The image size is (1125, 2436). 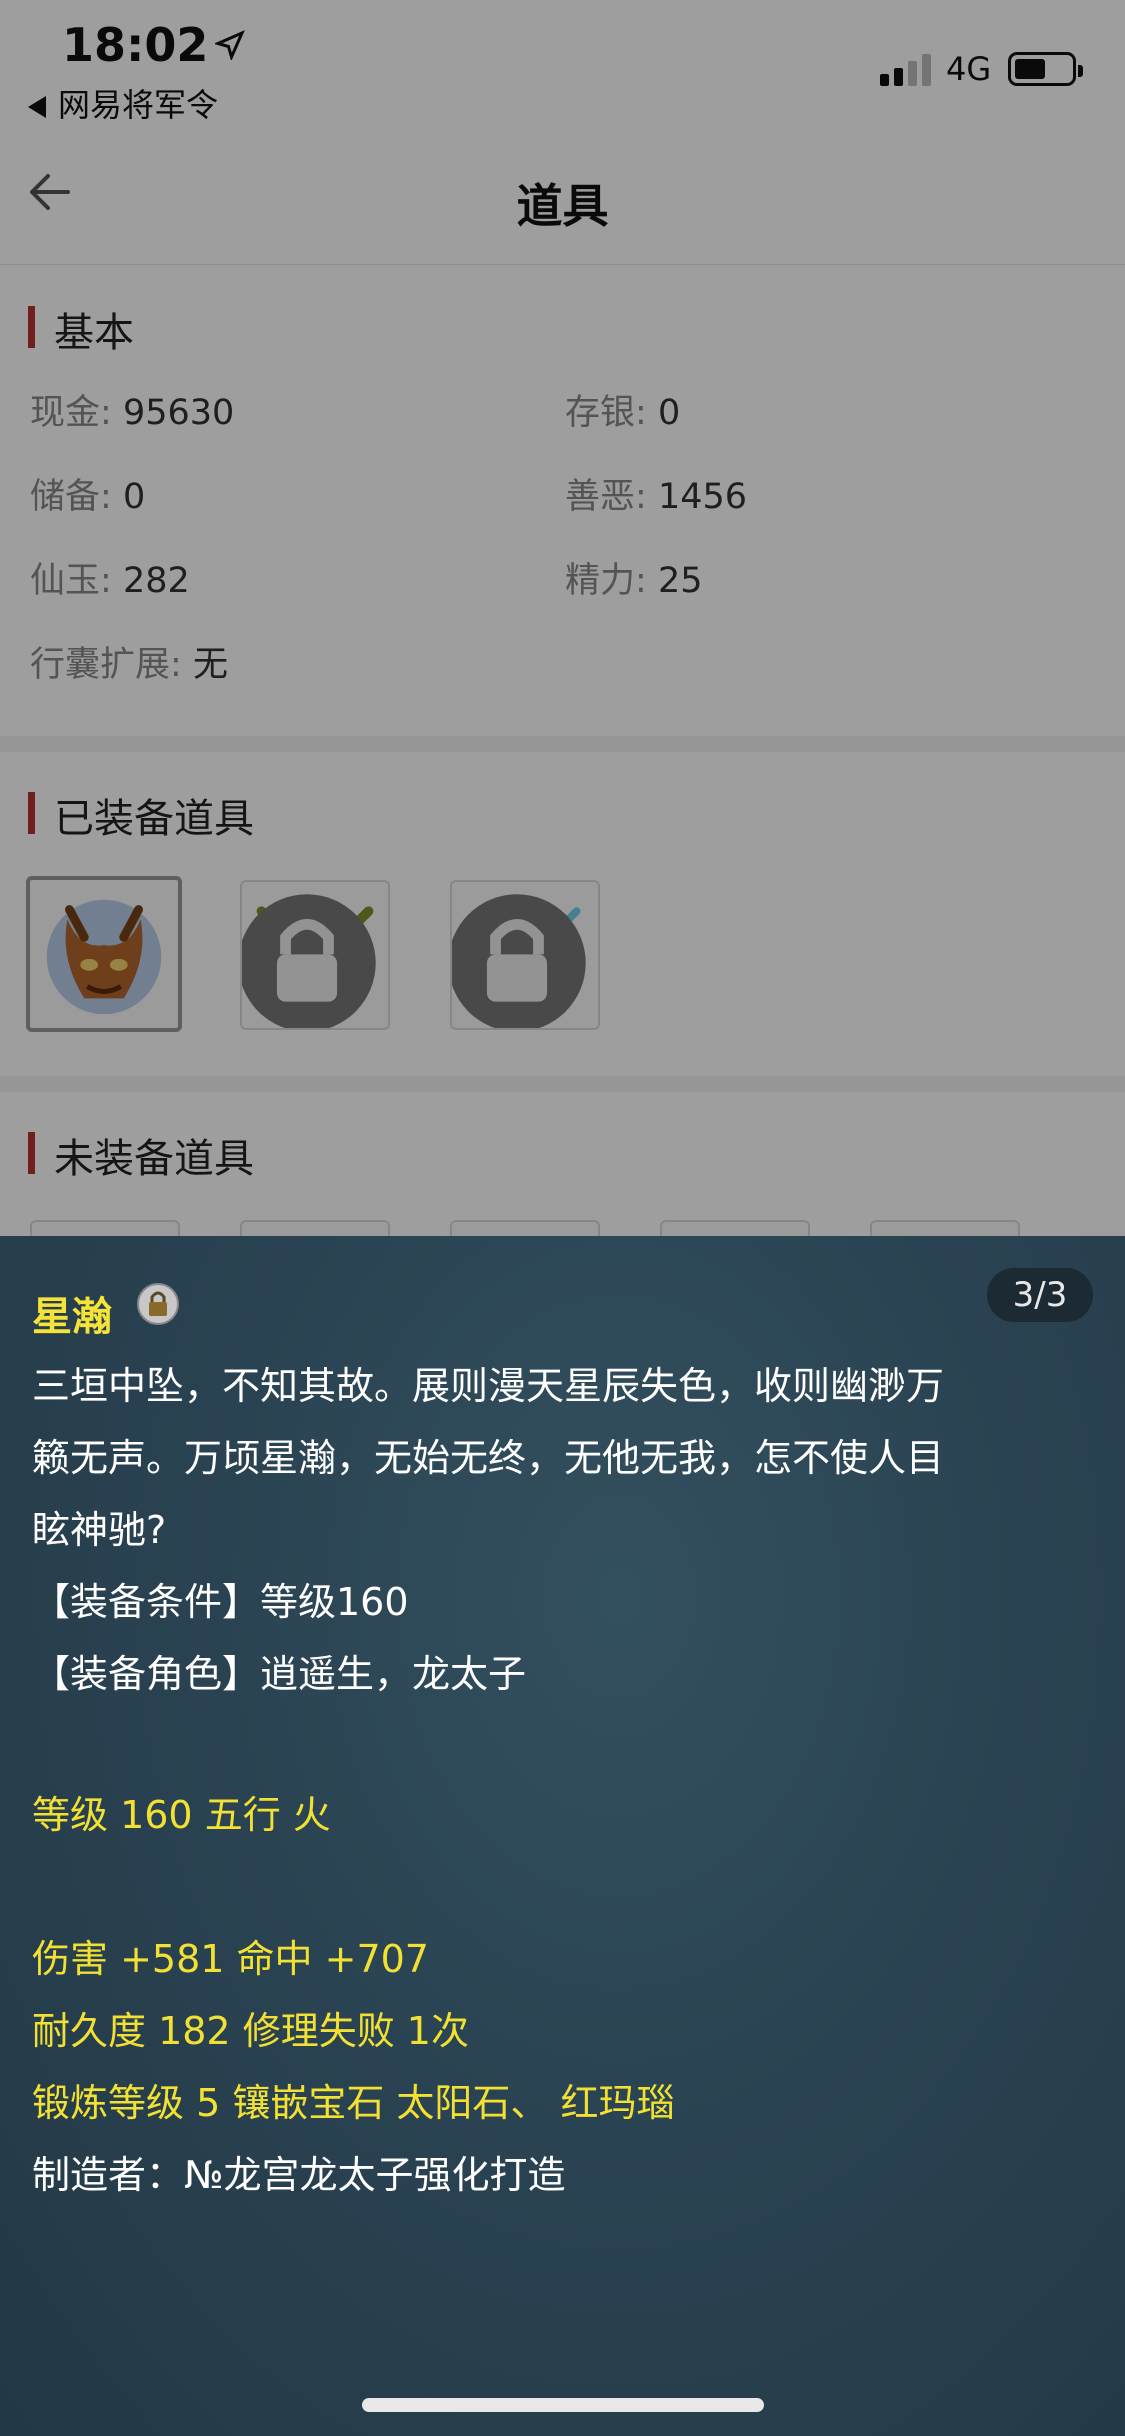 What do you see at coordinates (563, 2405) in the screenshot?
I see `home-indicator` at bounding box center [563, 2405].